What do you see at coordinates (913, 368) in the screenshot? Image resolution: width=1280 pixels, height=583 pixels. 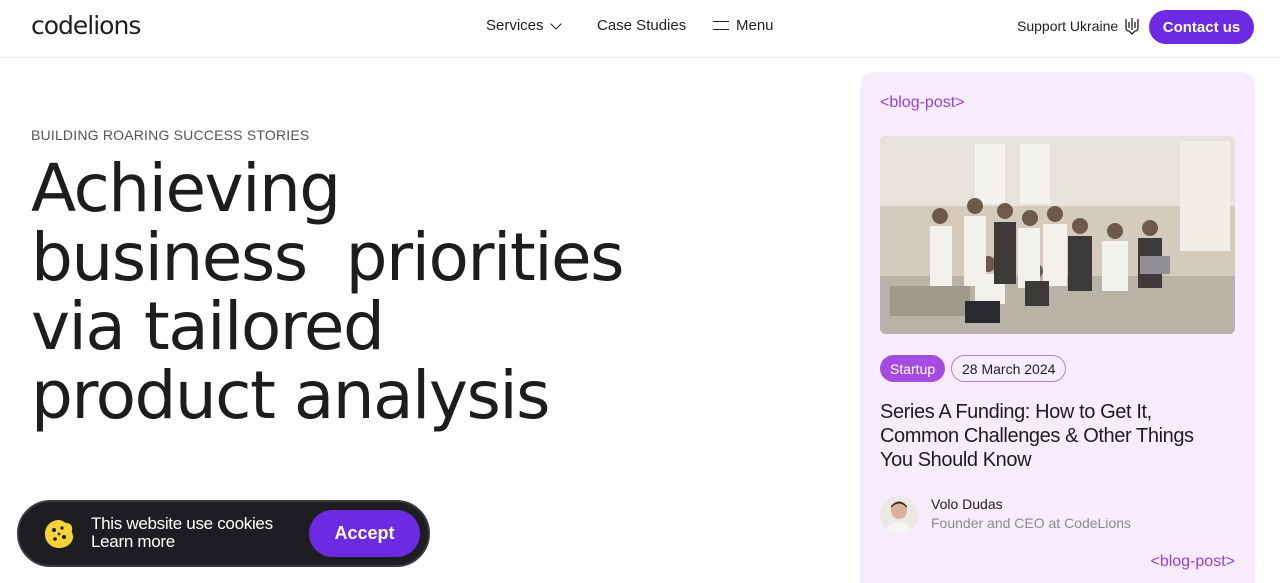 I see `category-pill: Startup` at bounding box center [913, 368].